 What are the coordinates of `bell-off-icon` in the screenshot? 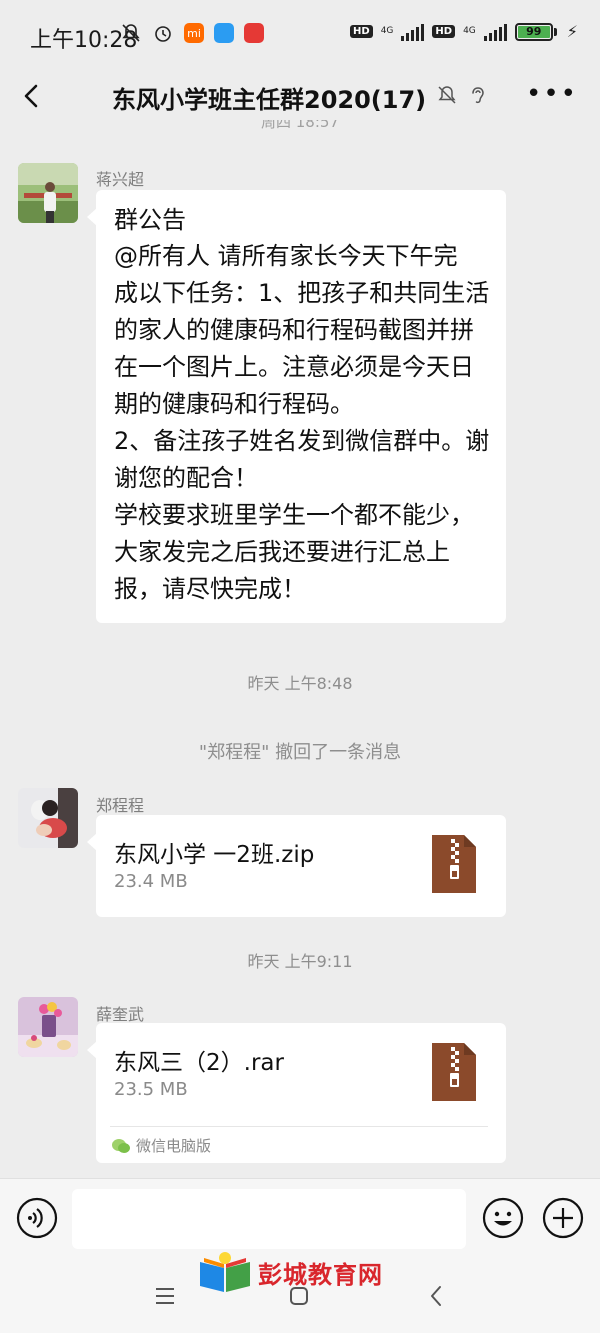 It's located at (131, 33).